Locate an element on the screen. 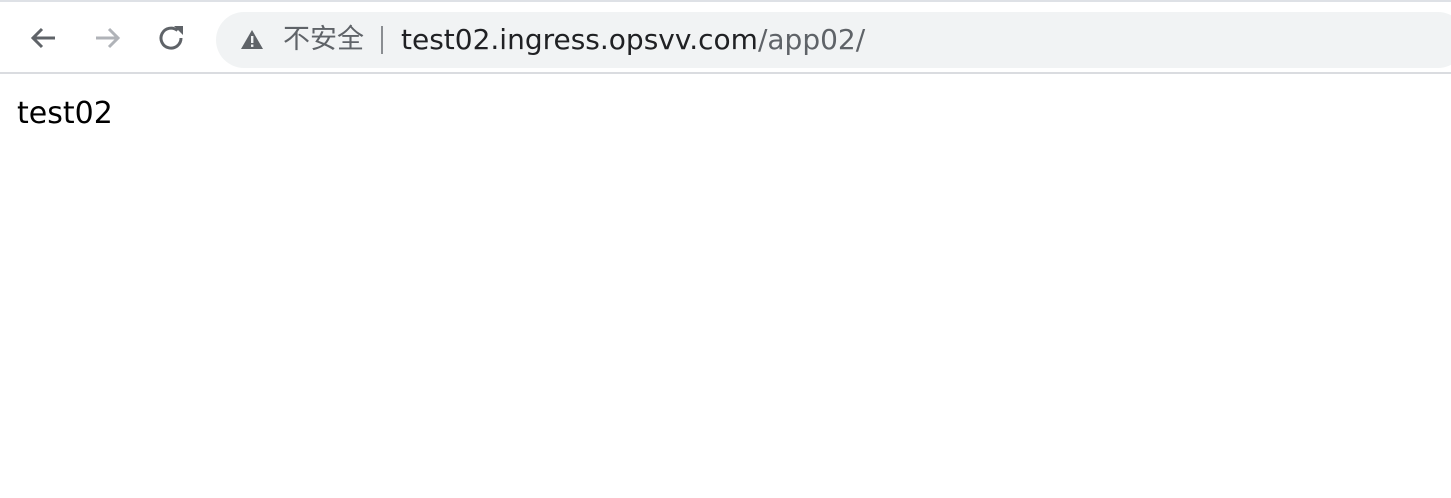 This screenshot has height=498, width=1451. address-bar: 不安全 test02.ingress.opsvv.com/app02/ is located at coordinates (833, 40).